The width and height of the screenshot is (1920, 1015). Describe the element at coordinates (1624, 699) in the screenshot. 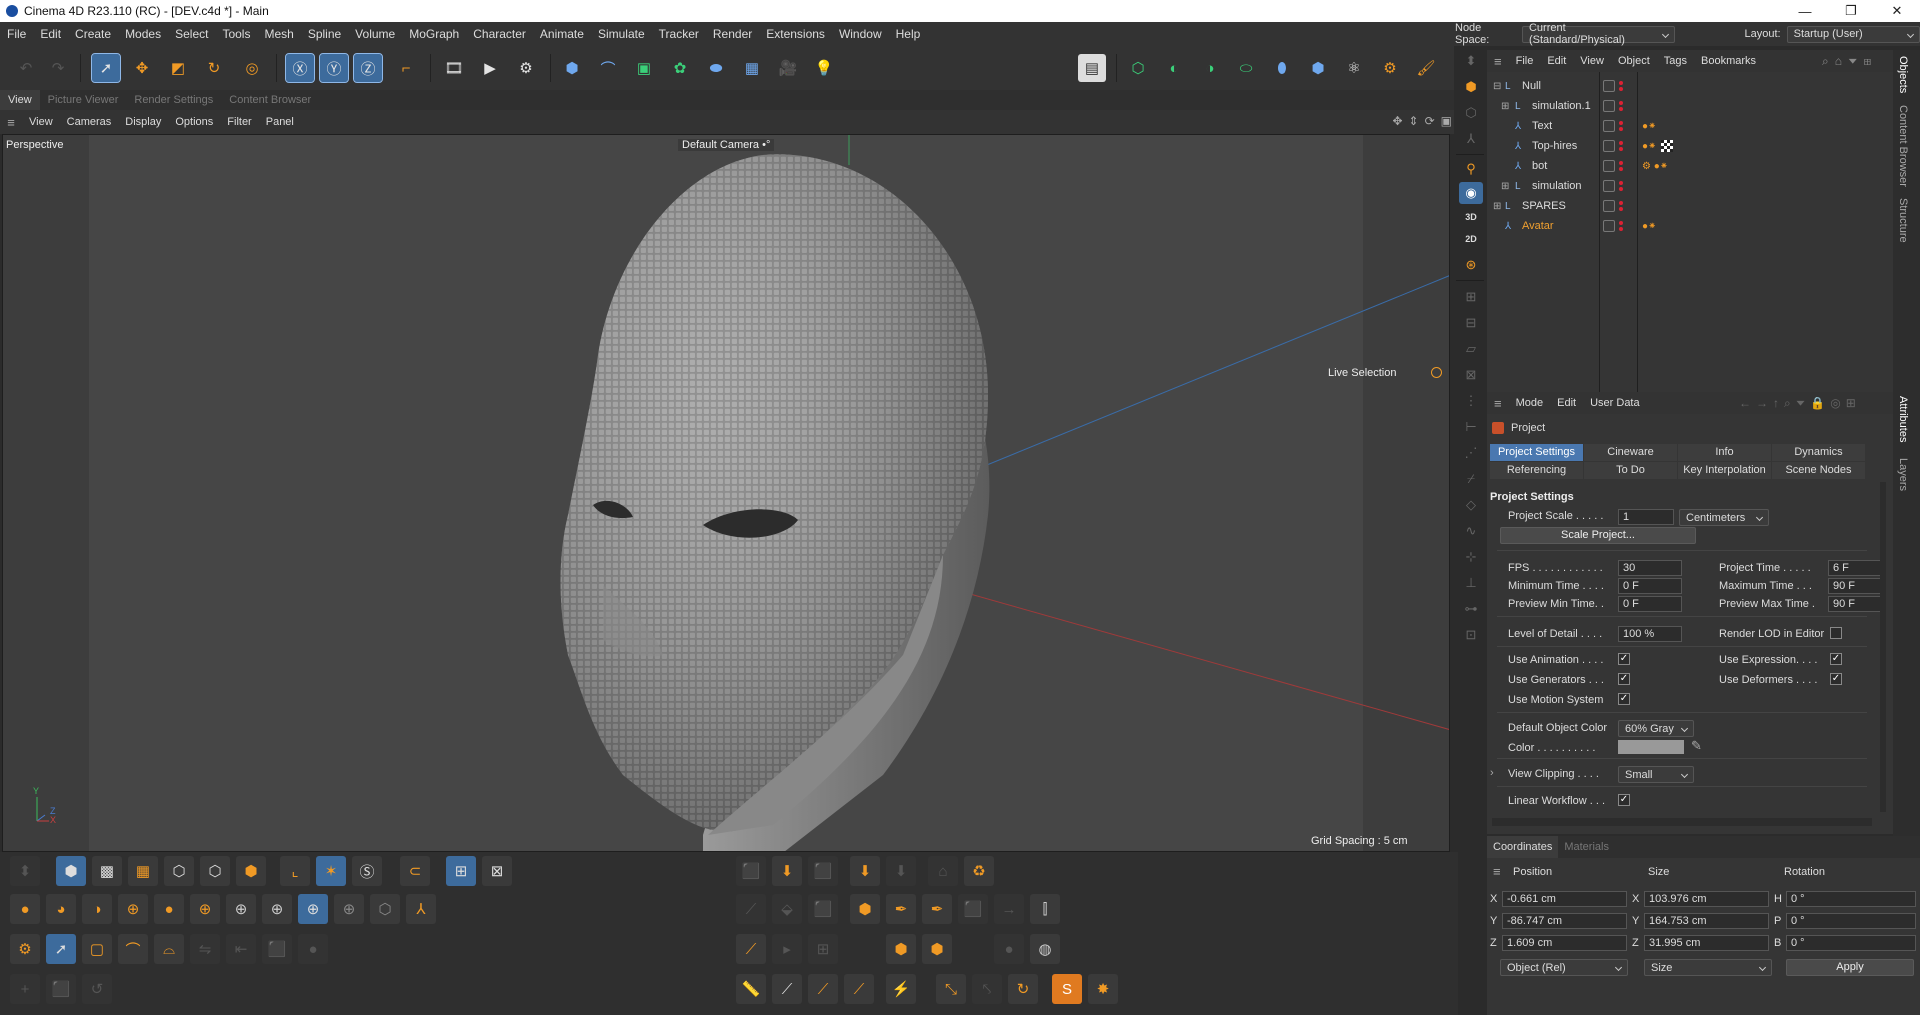

I see `use-motion-system-checkbox: ✓` at that location.